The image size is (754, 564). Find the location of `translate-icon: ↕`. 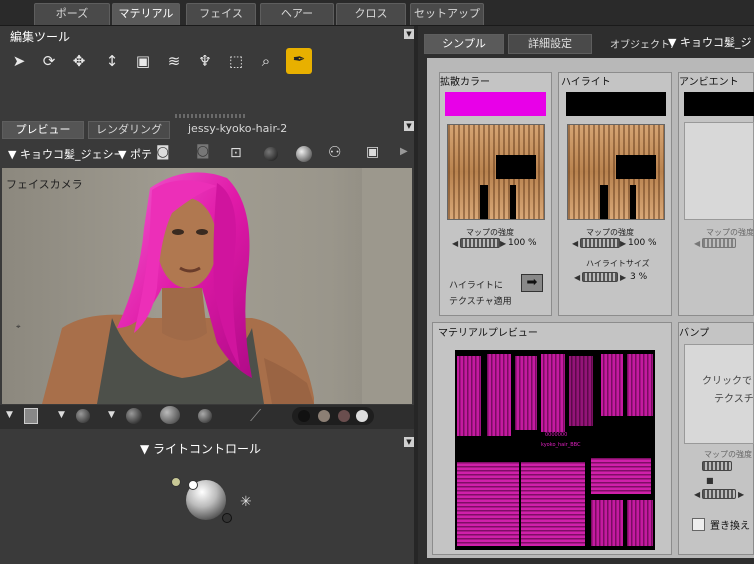

translate-icon: ↕ is located at coordinates (112, 61).